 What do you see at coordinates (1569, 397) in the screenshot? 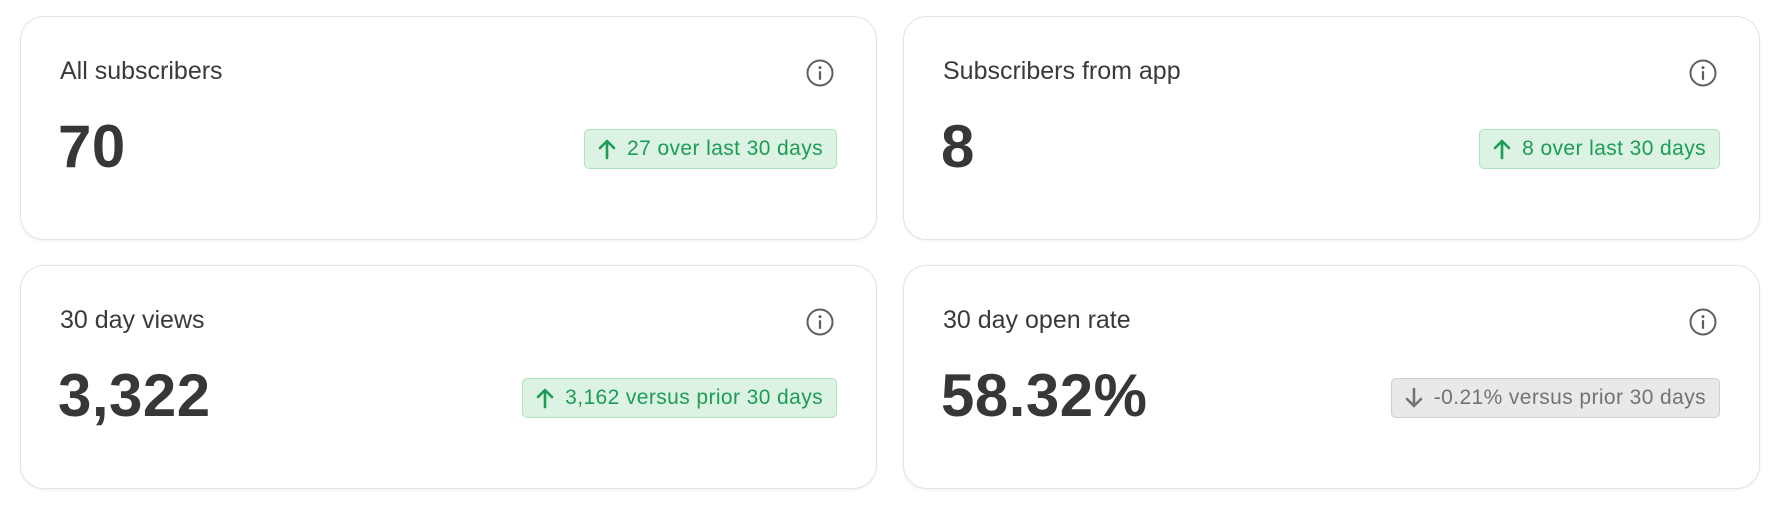
I see `trend-badge-text: -0.21% versus prior 30 days` at bounding box center [1569, 397].